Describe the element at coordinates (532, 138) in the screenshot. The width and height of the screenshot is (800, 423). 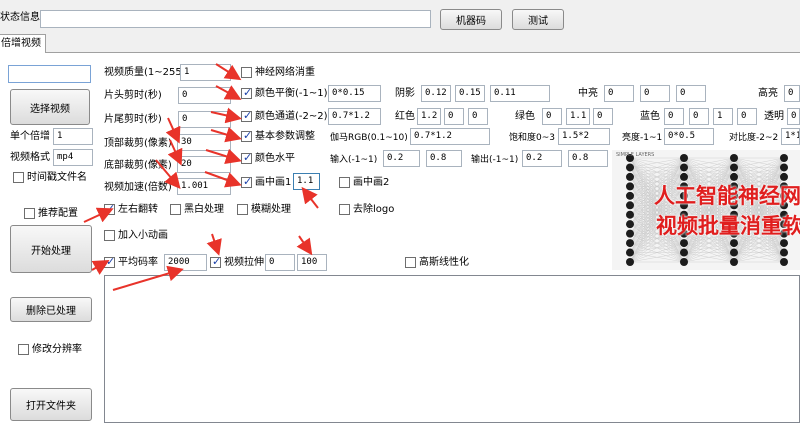
I see `saturation-label: 饱和度0~3` at that location.